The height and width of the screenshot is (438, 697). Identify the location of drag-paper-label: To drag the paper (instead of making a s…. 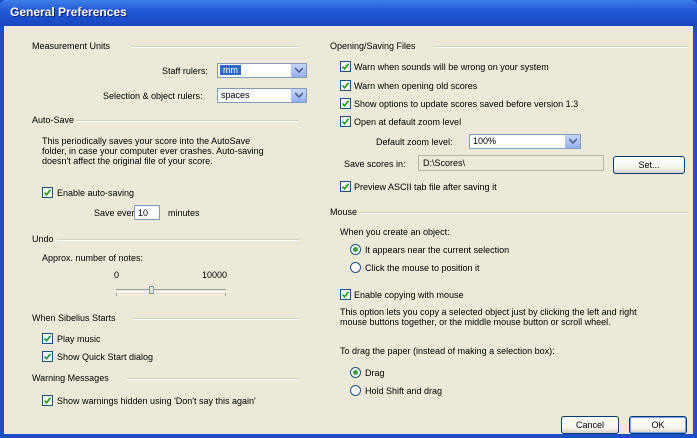
(447, 351).